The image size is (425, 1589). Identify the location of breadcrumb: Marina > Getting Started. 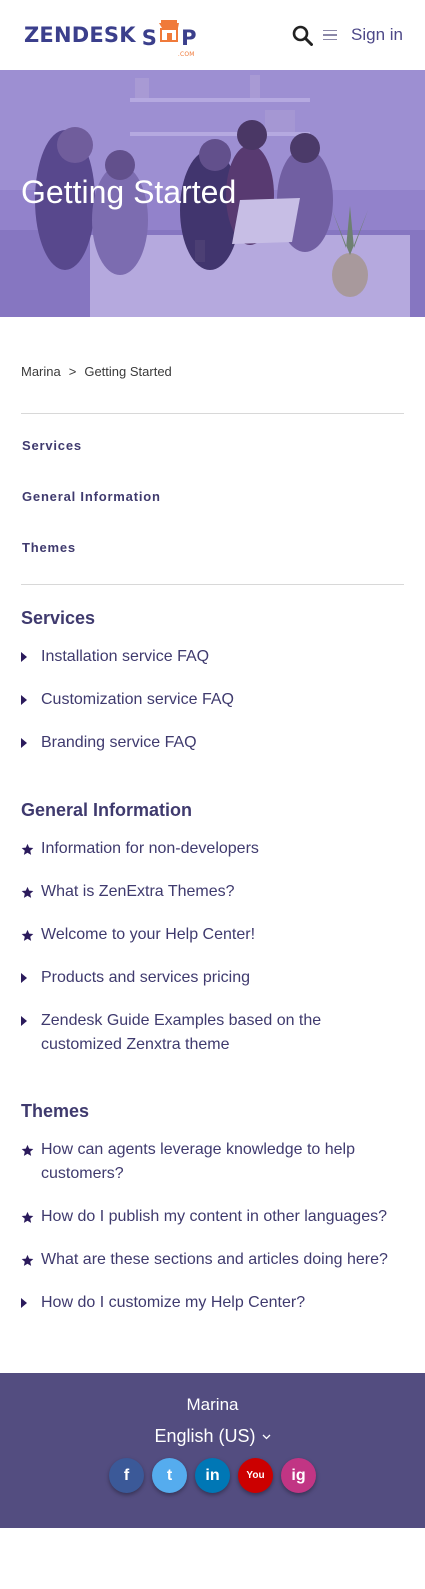
(212, 371).